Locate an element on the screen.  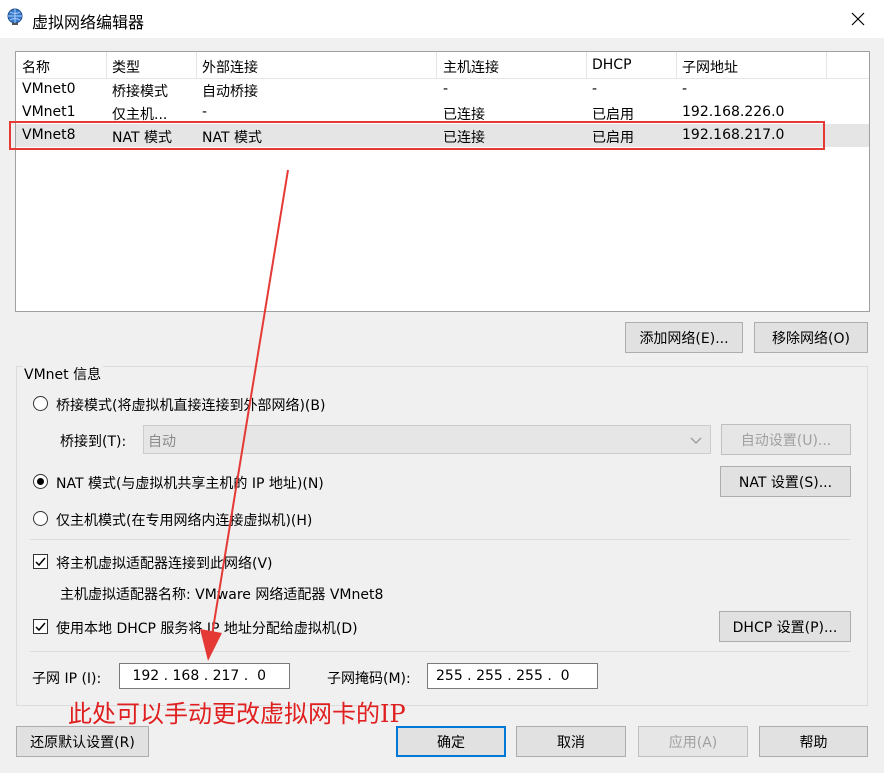
close-button is located at coordinates (858, 19).